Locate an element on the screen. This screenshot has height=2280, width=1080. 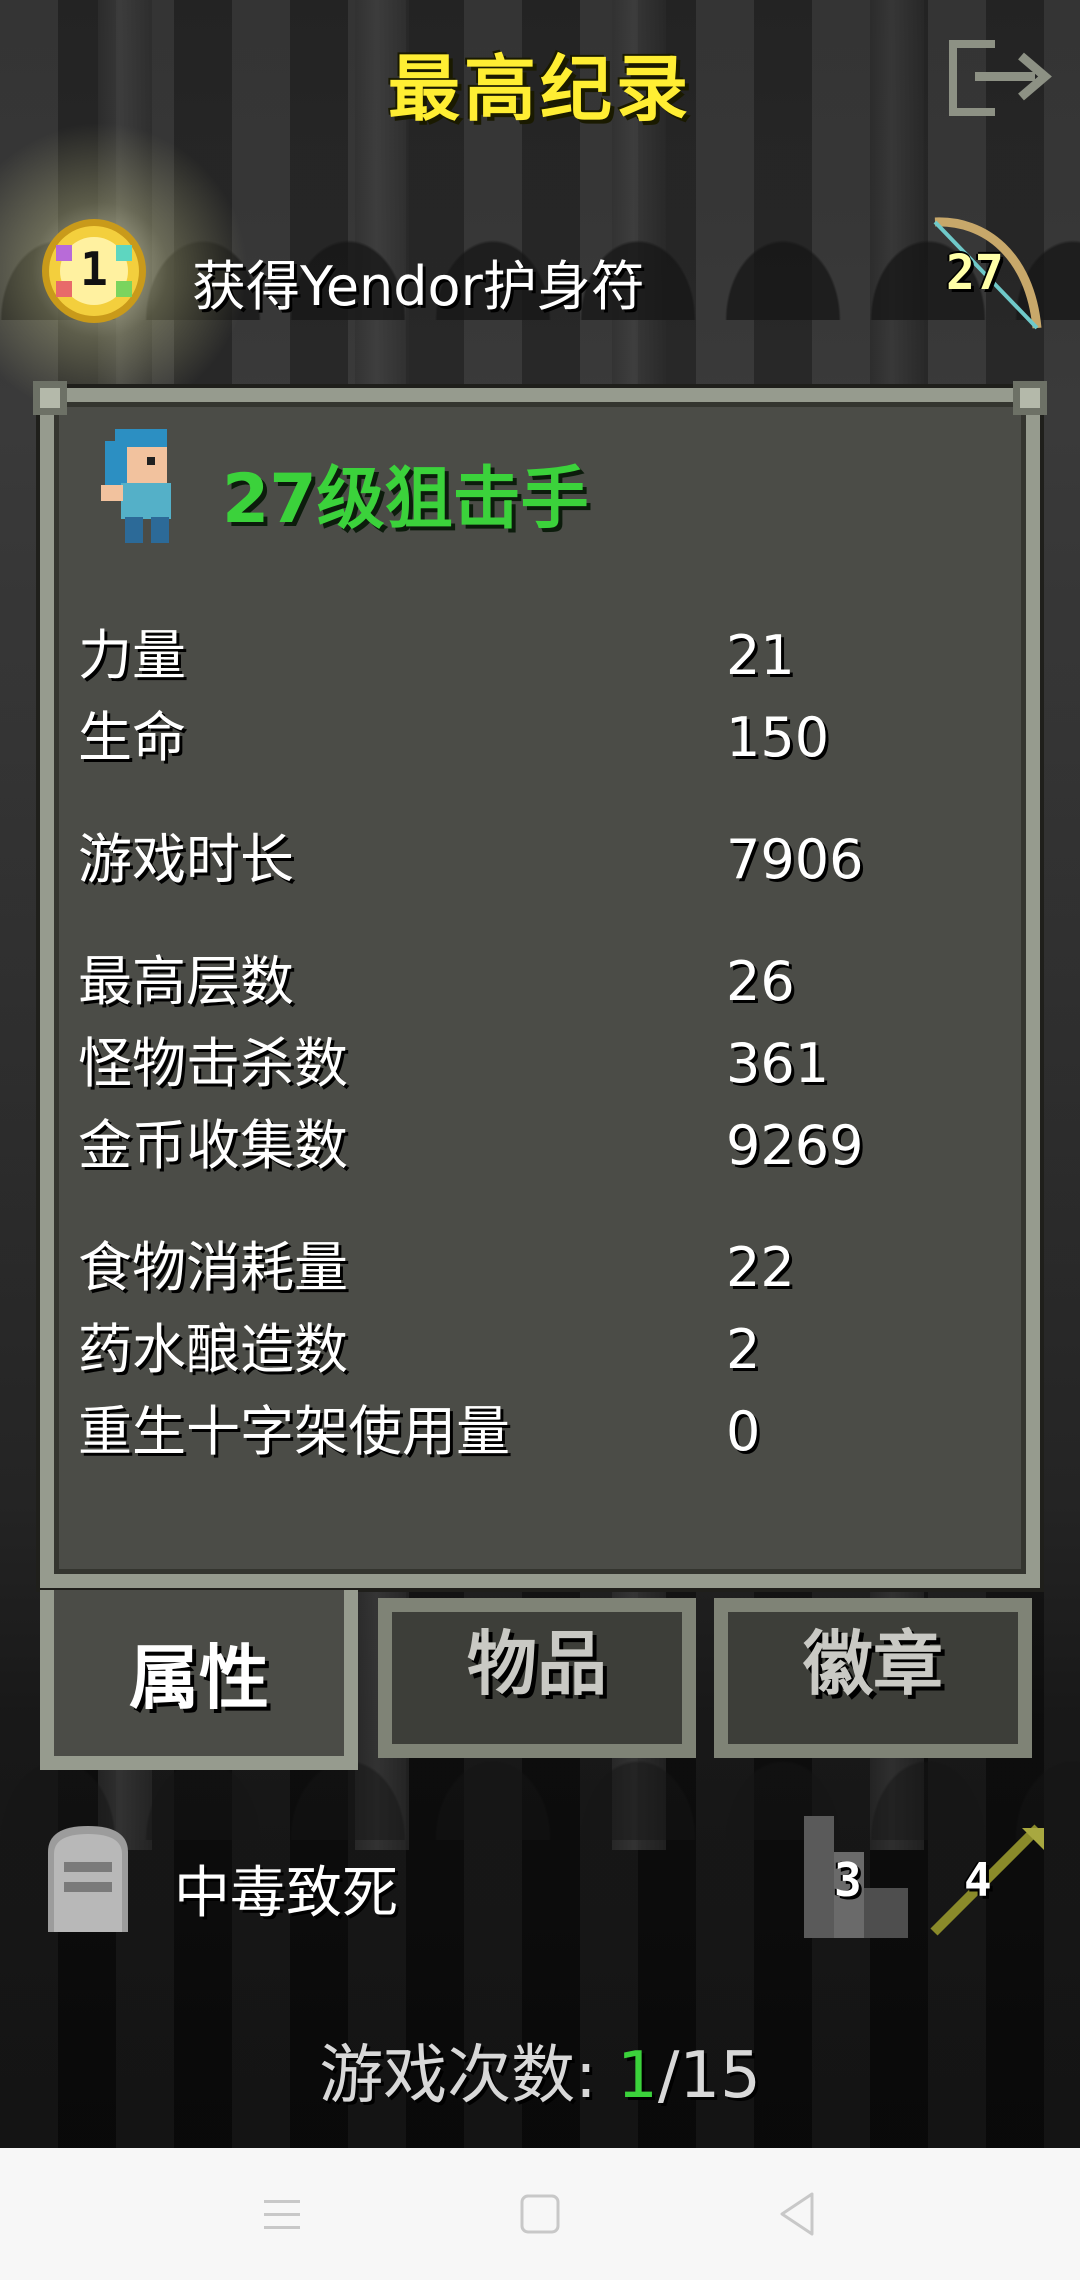
exit-icon is located at coordinates (1000, 78).